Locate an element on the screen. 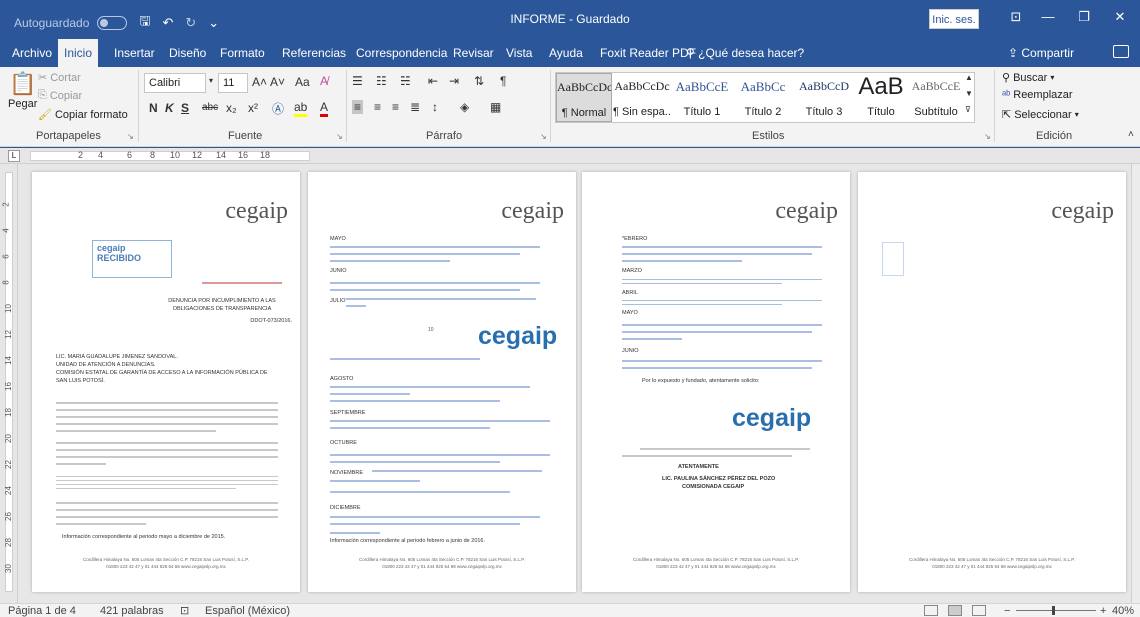  tab-selector-icon: L is located at coordinates (14, 156).